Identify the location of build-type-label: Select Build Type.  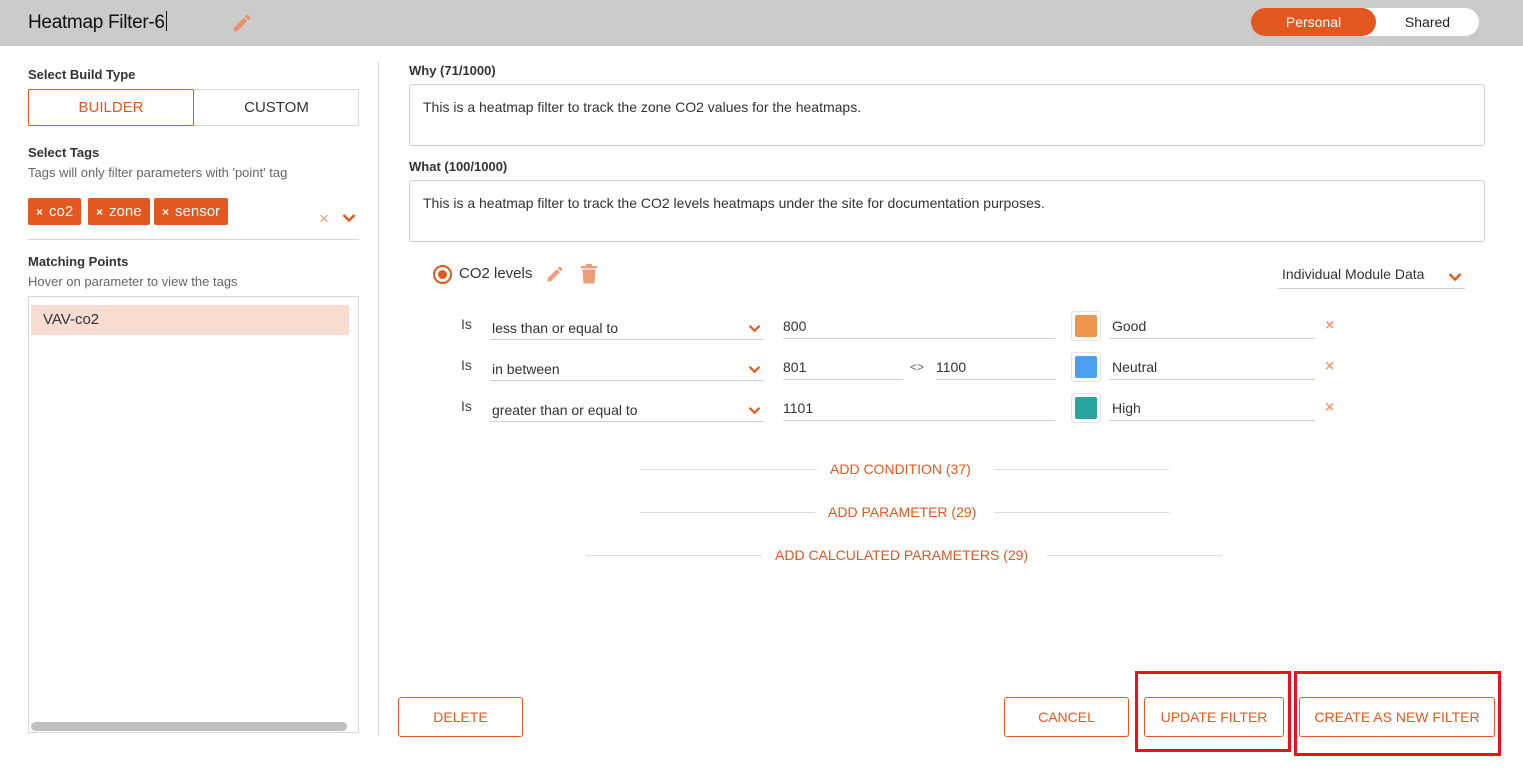
(82, 74).